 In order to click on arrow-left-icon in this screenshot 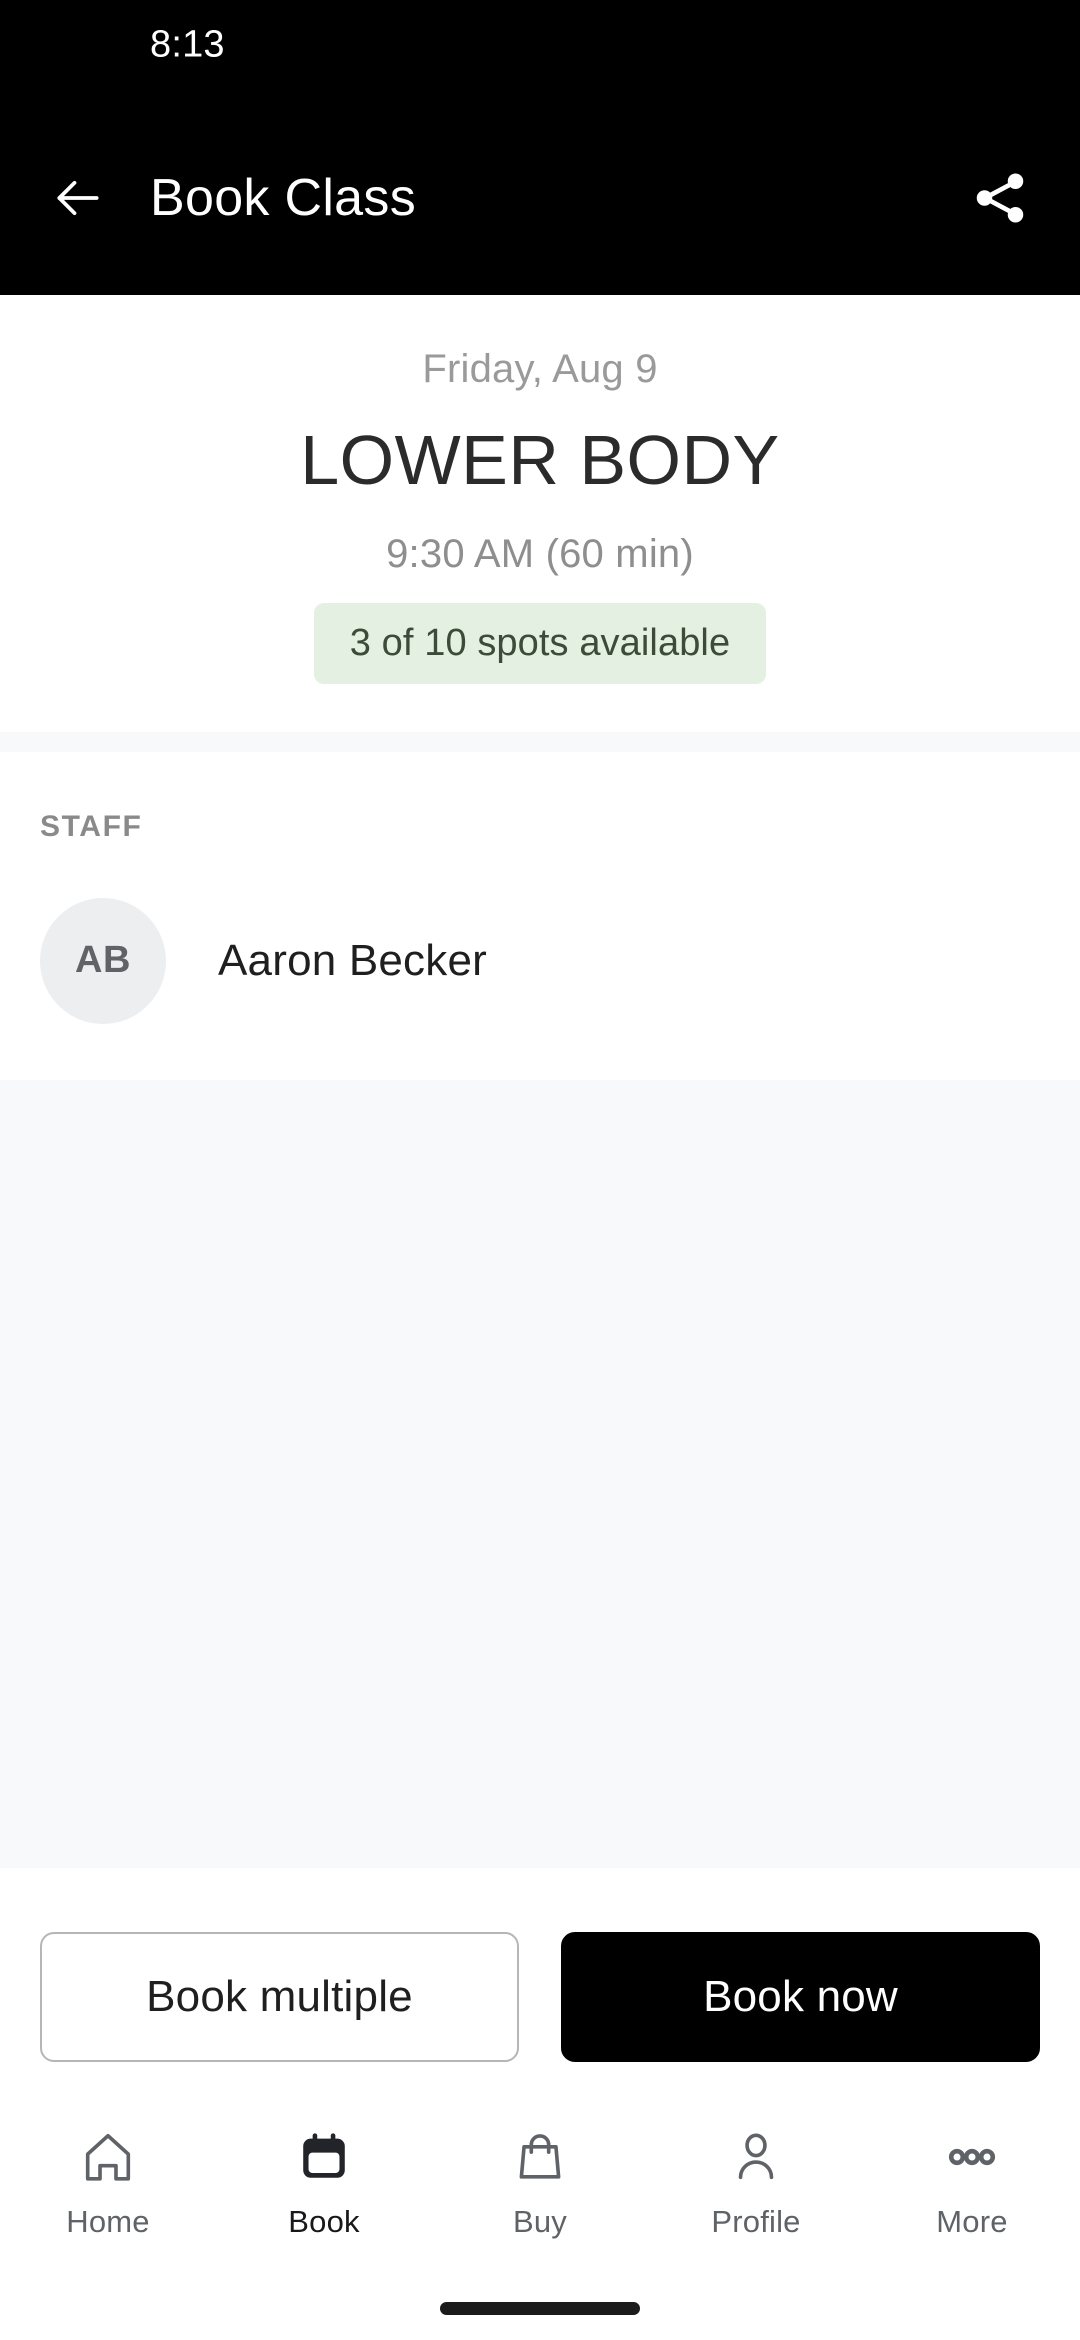, I will do `click(78, 197)`.